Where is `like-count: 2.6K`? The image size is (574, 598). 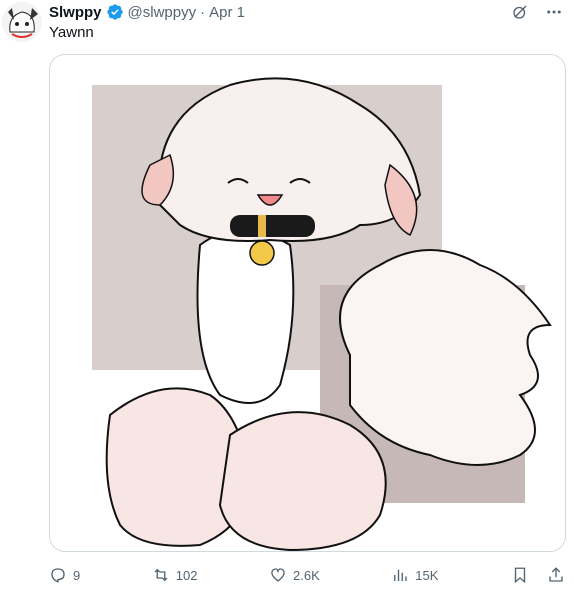 like-count: 2.6K is located at coordinates (306, 575).